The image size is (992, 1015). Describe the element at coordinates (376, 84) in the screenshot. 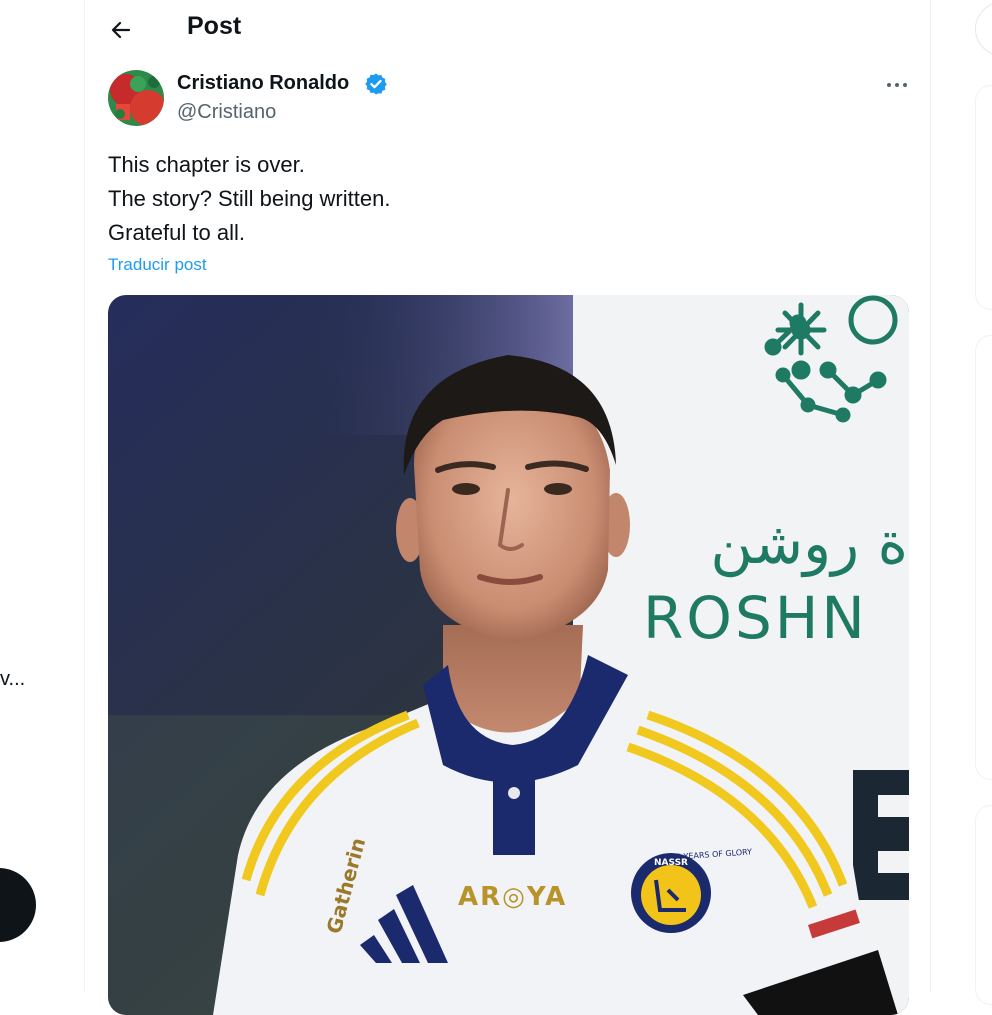

I see `verified-badge-icon` at that location.